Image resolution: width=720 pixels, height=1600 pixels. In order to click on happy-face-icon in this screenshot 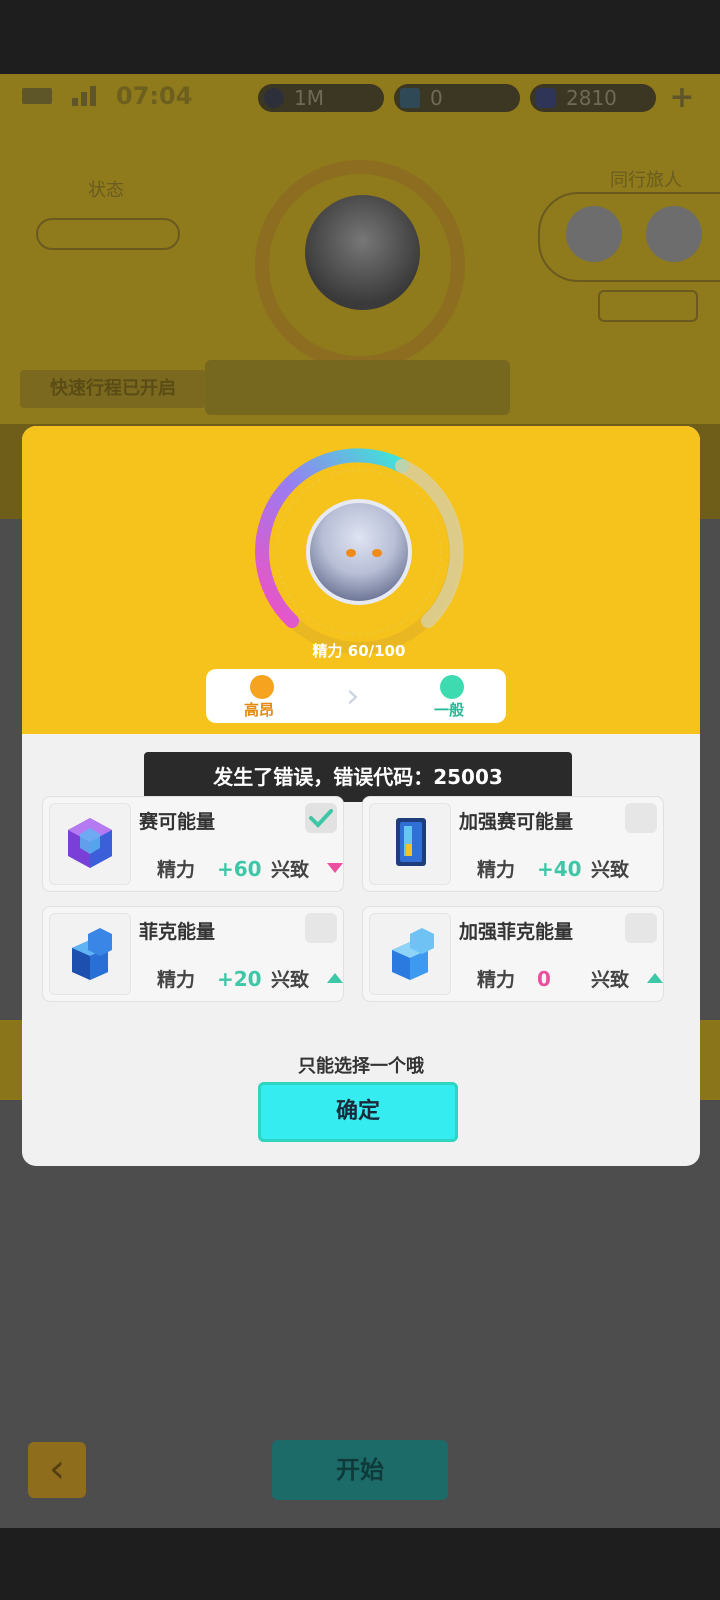, I will do `click(262, 687)`.